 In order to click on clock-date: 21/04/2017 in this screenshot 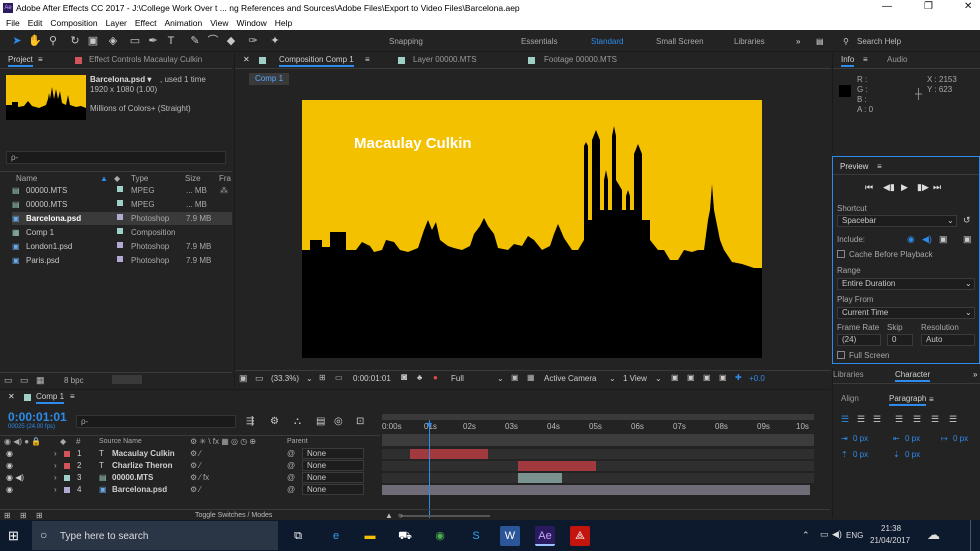, I will do `click(890, 540)`.